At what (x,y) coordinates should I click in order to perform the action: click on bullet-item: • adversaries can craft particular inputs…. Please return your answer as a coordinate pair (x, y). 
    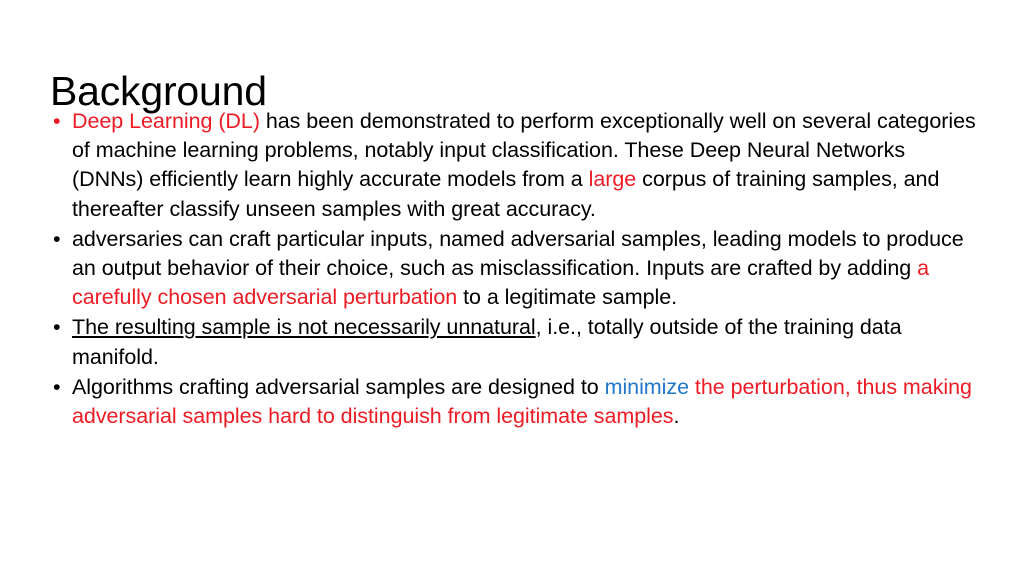
    Looking at the image, I should click on (517, 269).